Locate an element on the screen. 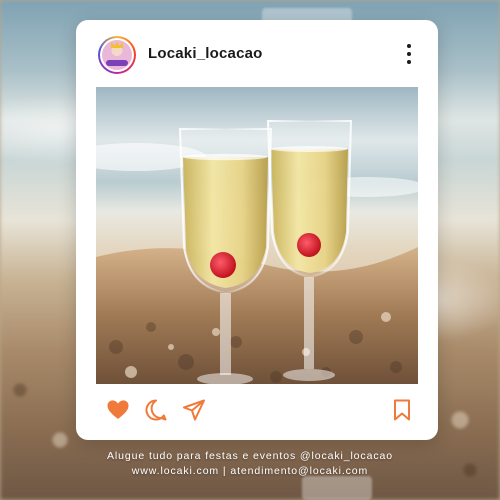  footer-contact: www.locaki.com | atendimento@locaki.com is located at coordinates (250, 471).